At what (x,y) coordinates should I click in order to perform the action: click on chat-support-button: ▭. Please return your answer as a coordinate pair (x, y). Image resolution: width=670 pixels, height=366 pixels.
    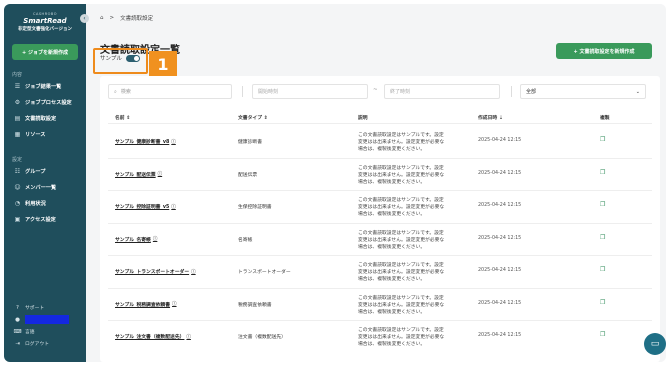
    Looking at the image, I should click on (655, 344).